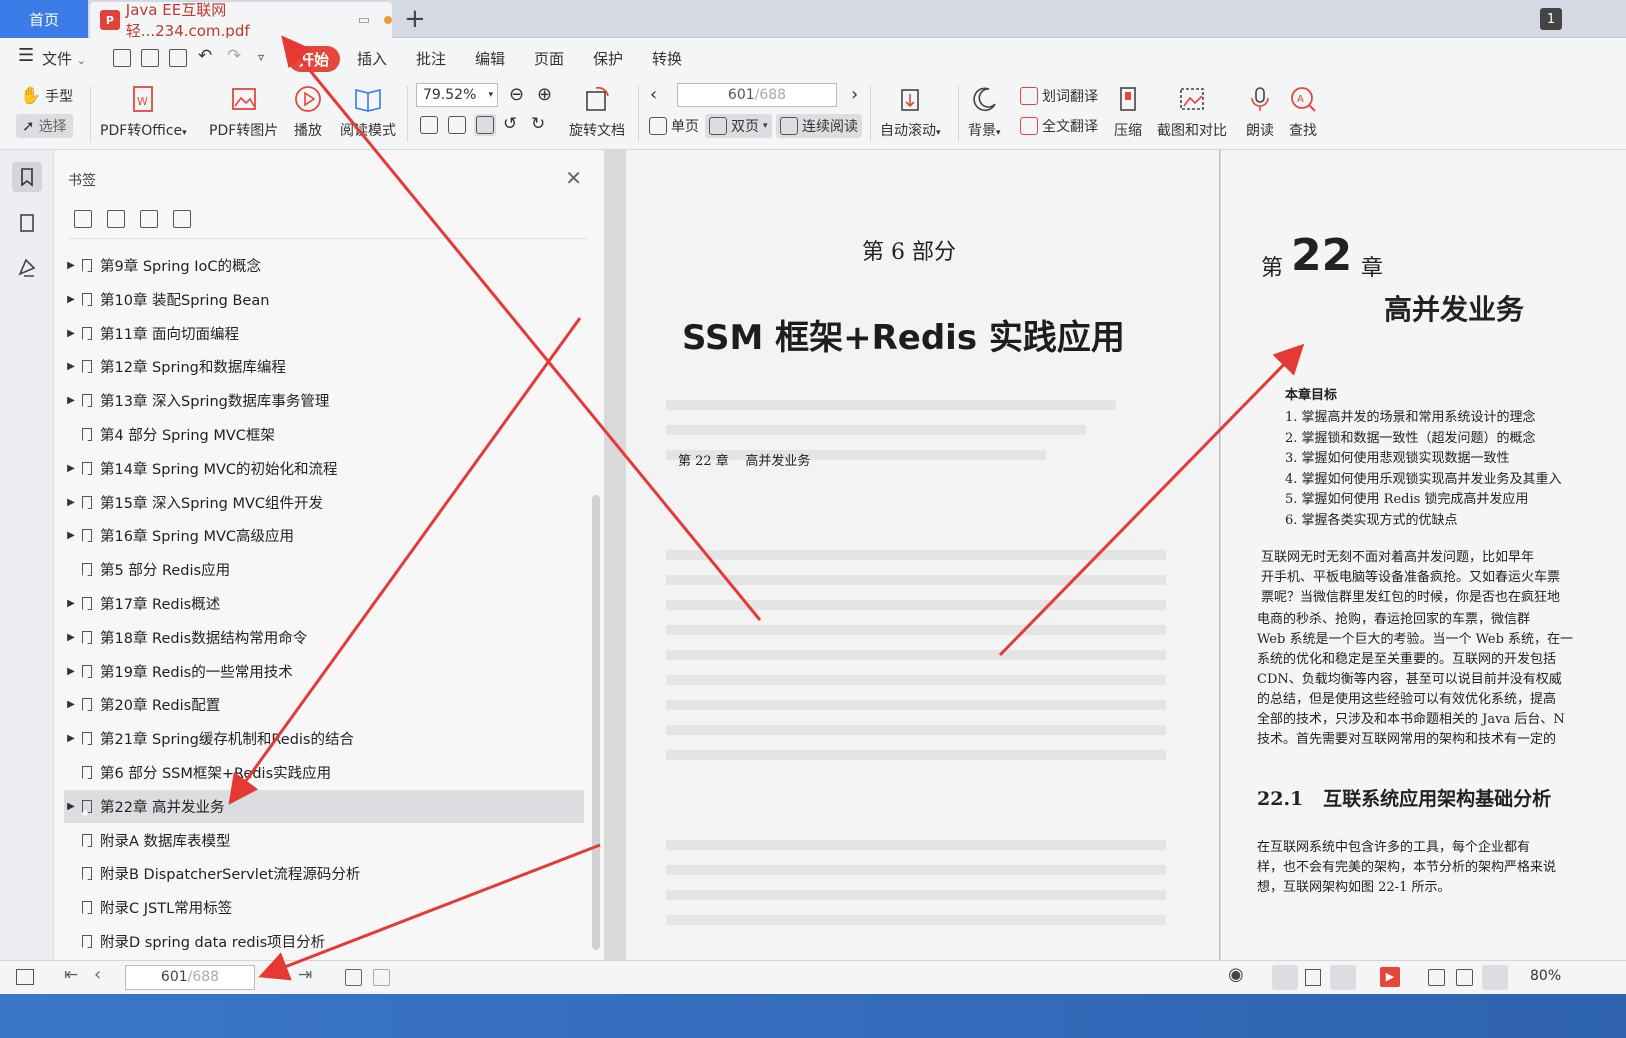  Describe the element at coordinates (26, 55) in the screenshot. I see `hamburger-icon: ☰` at that location.